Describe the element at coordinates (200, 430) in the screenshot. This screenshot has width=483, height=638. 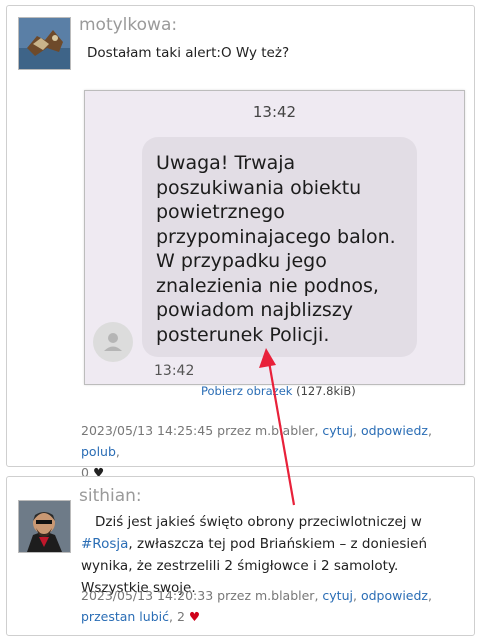
I see `timestamp: 2023/05/13 14:25:45 przez m.blabler,` at that location.